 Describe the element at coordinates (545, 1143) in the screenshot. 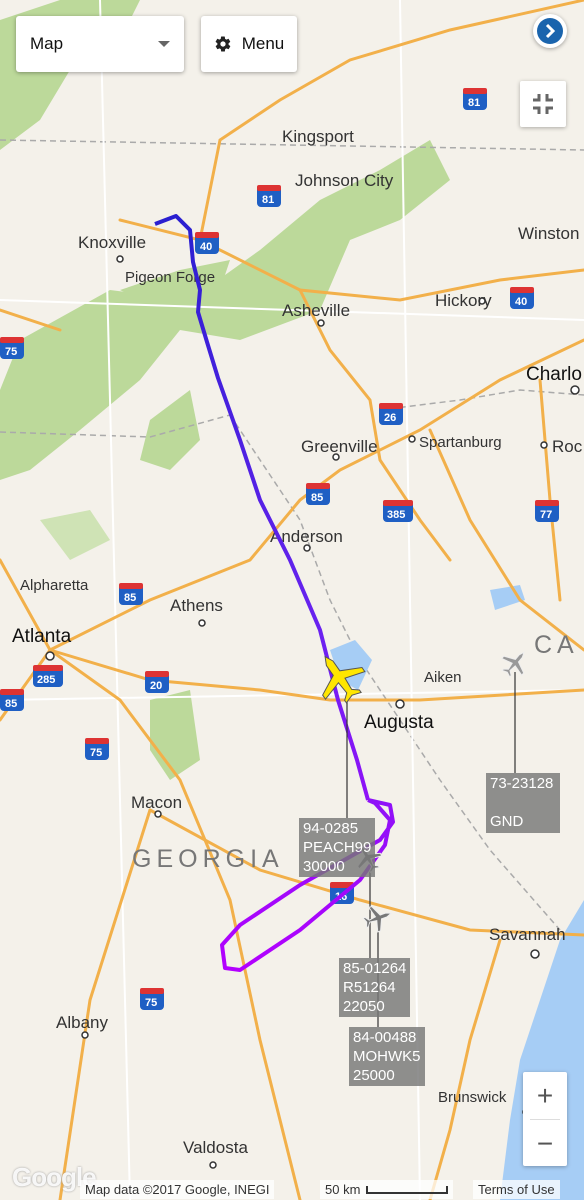

I see `zoom-out-button: −` at that location.